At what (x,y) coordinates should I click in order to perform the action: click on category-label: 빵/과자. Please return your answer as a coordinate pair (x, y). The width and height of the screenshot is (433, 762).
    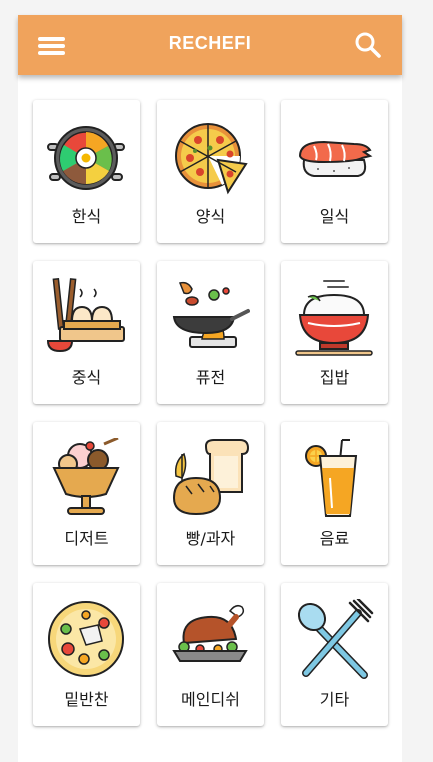
    Looking at the image, I should click on (210, 538).